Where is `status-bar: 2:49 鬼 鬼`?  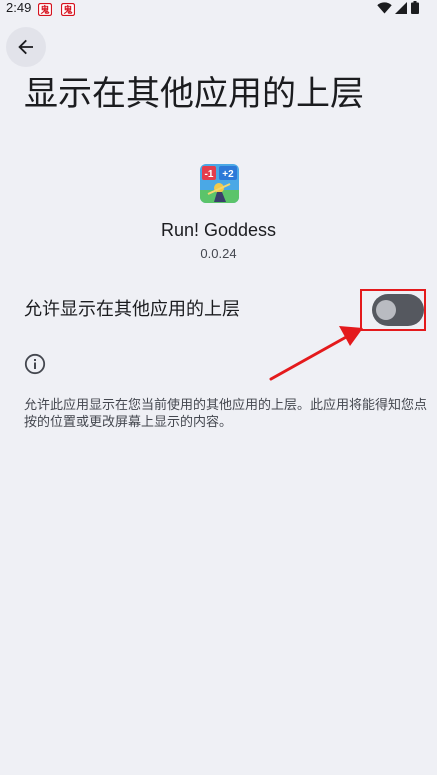 status-bar: 2:49 鬼 鬼 is located at coordinates (218, 8).